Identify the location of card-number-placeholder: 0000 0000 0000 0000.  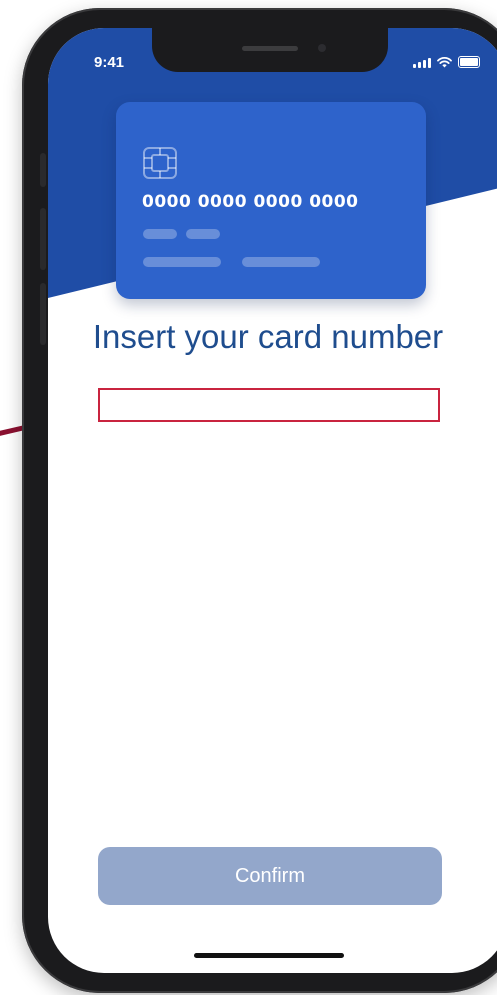
(250, 202).